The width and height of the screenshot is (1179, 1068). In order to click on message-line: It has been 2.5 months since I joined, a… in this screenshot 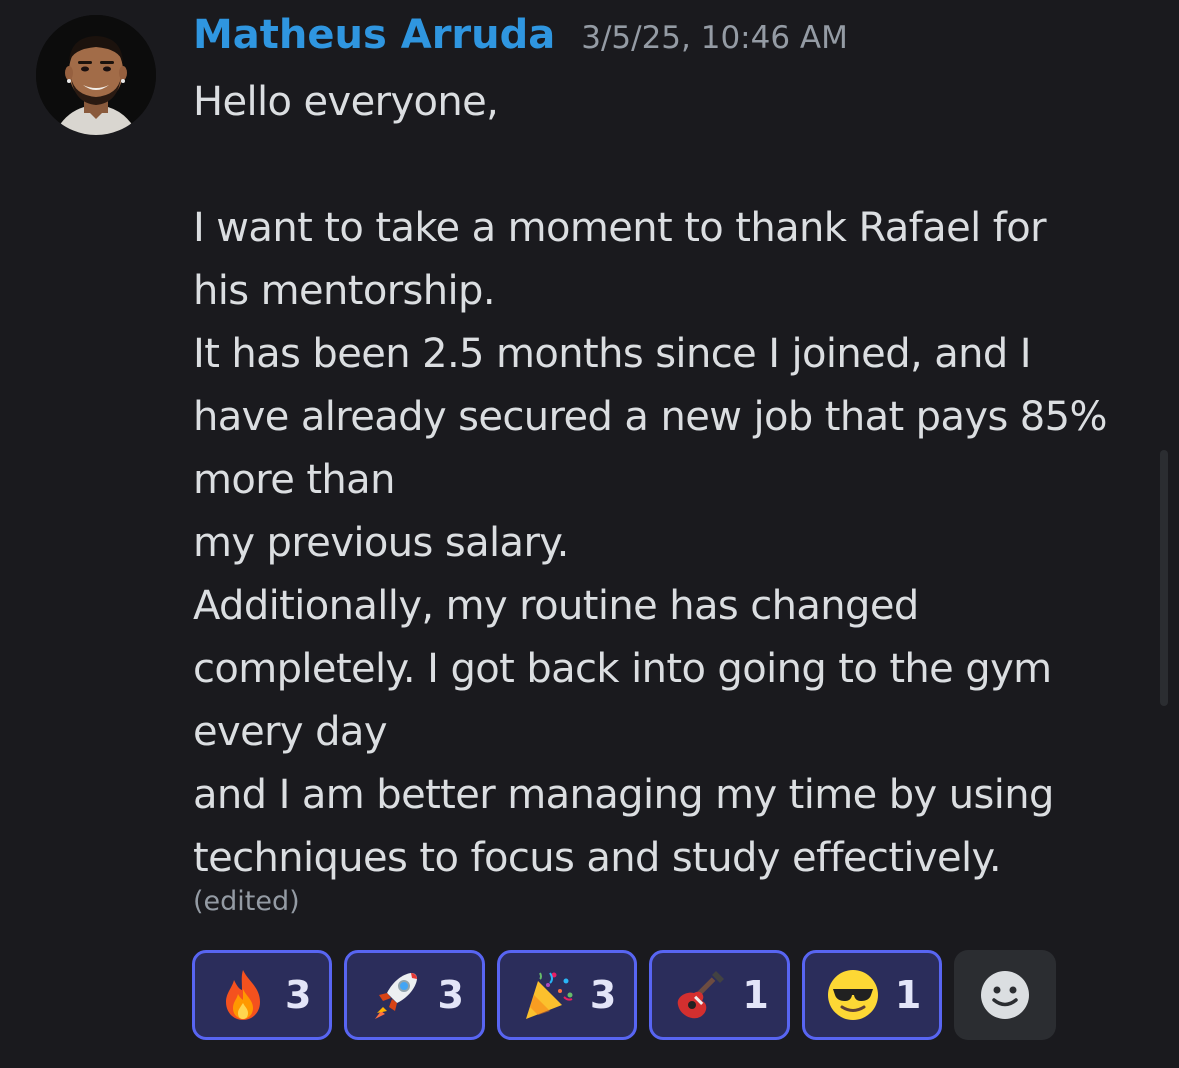, I will do `click(612, 354)`.